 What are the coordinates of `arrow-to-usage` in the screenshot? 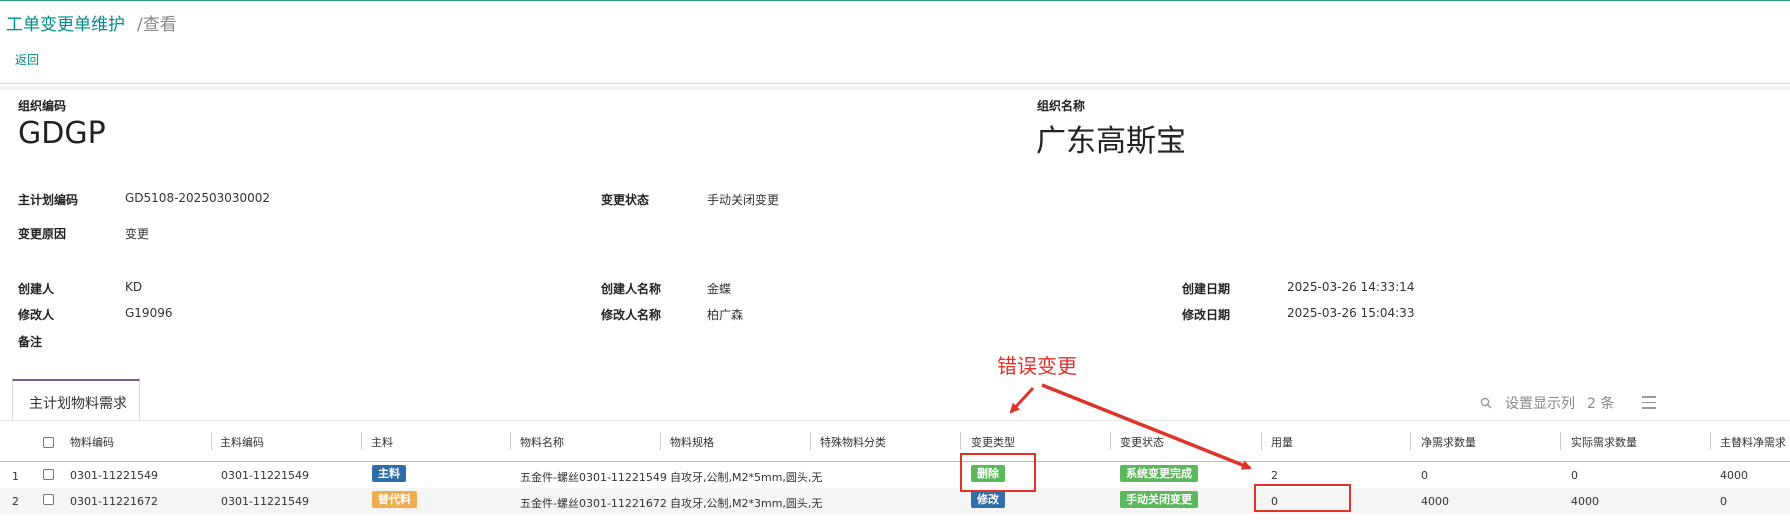 It's located at (1146, 426).